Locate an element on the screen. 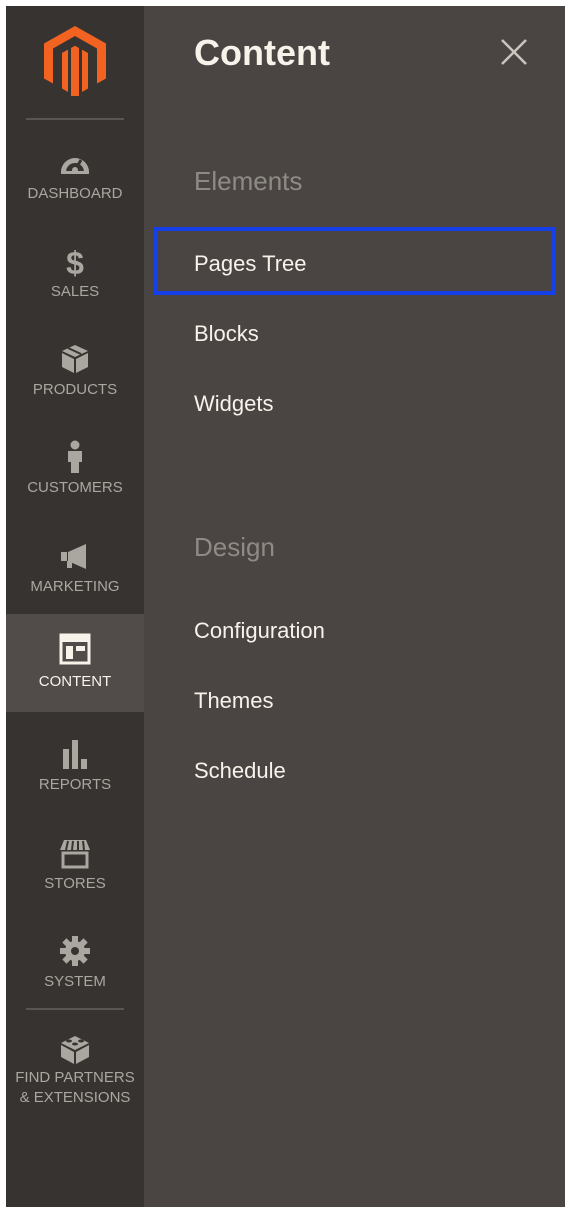 Image resolution: width=565 pixels, height=1207 pixels. menu-link-widgets: Widgets is located at coordinates (233, 404).